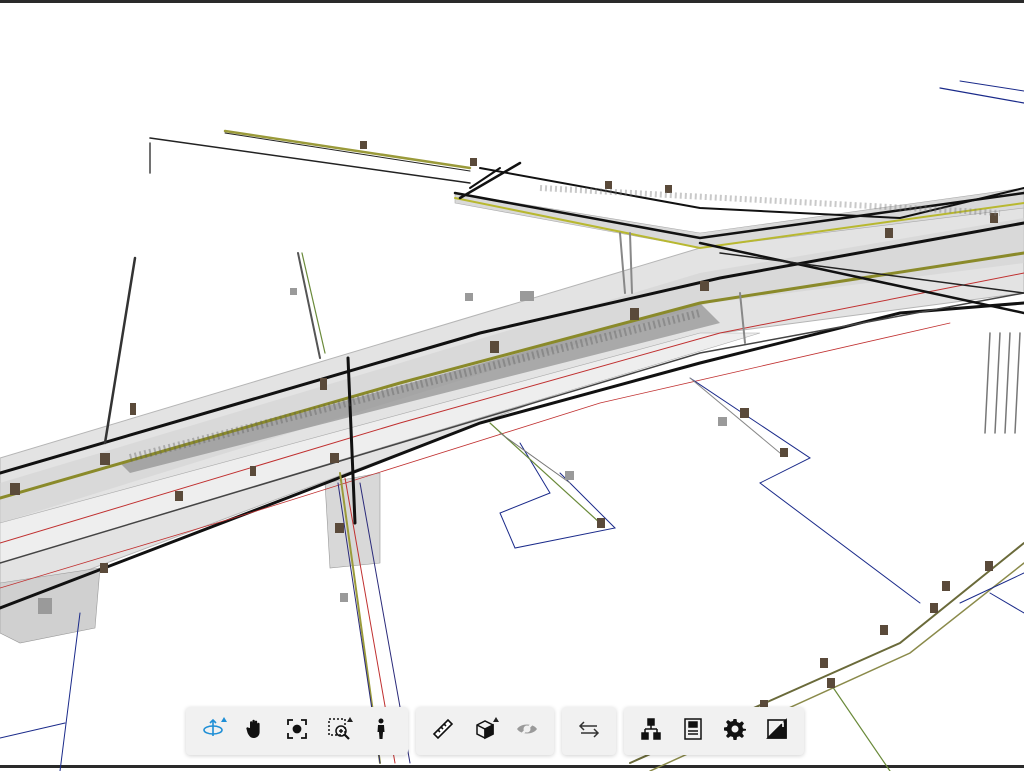 This screenshot has width=1024, height=771. I want to click on first-person-icon, so click(381, 731).